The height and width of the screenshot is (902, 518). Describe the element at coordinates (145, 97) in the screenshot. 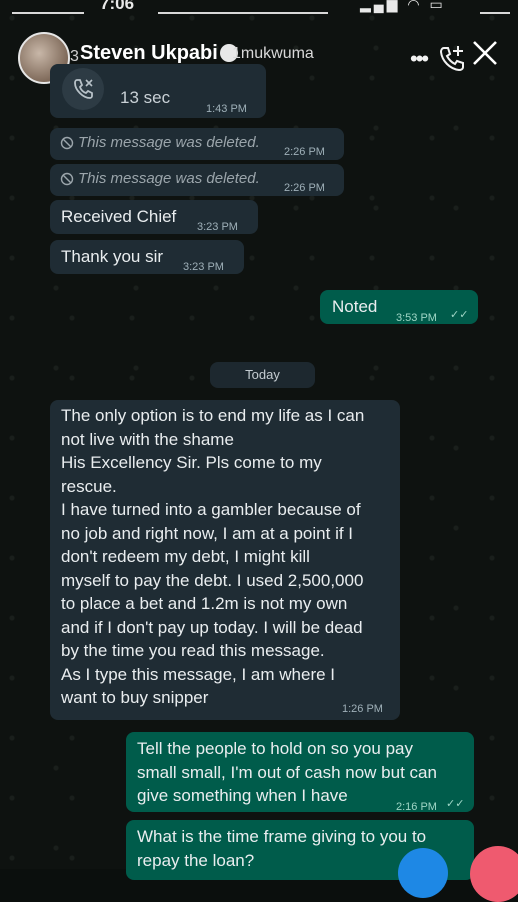

I see `call-duration: 13 sec` at that location.